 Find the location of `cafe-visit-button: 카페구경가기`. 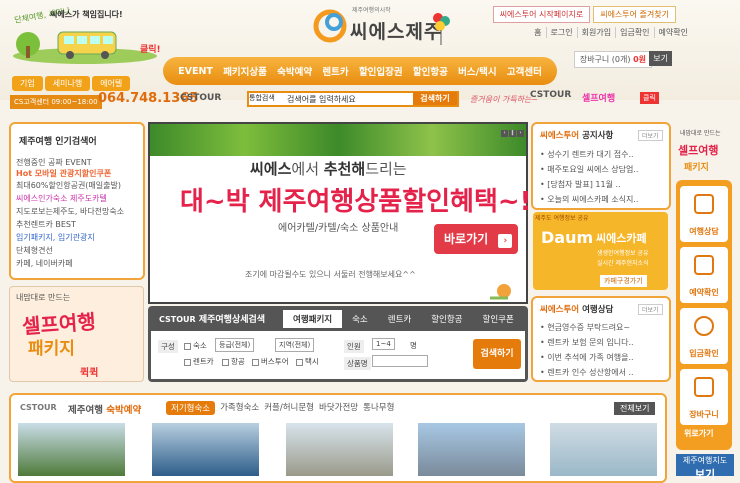

cafe-visit-button: 카페구경가기 is located at coordinates (623, 281).